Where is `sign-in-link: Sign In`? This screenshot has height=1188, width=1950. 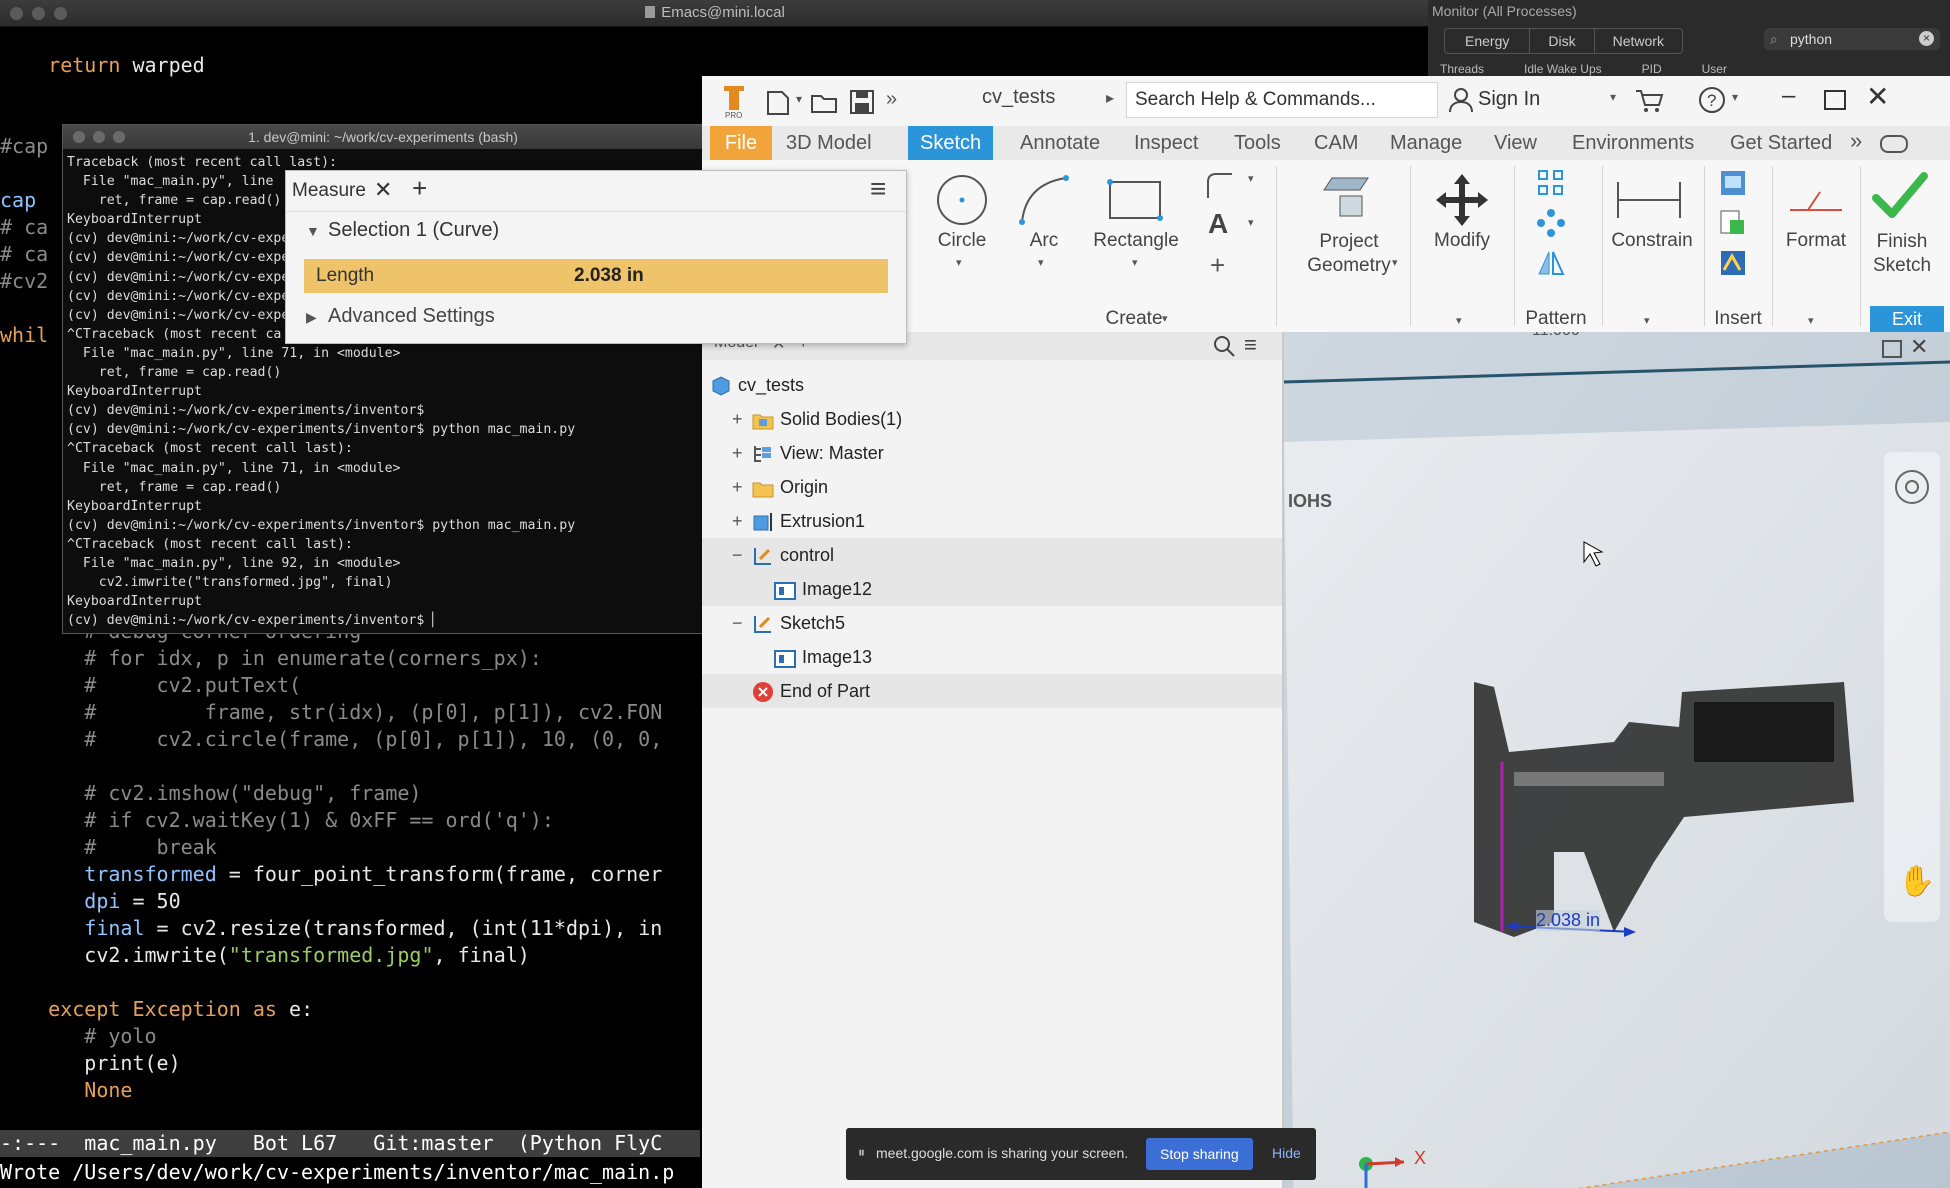
sign-in-link: Sign In is located at coordinates (1509, 99).